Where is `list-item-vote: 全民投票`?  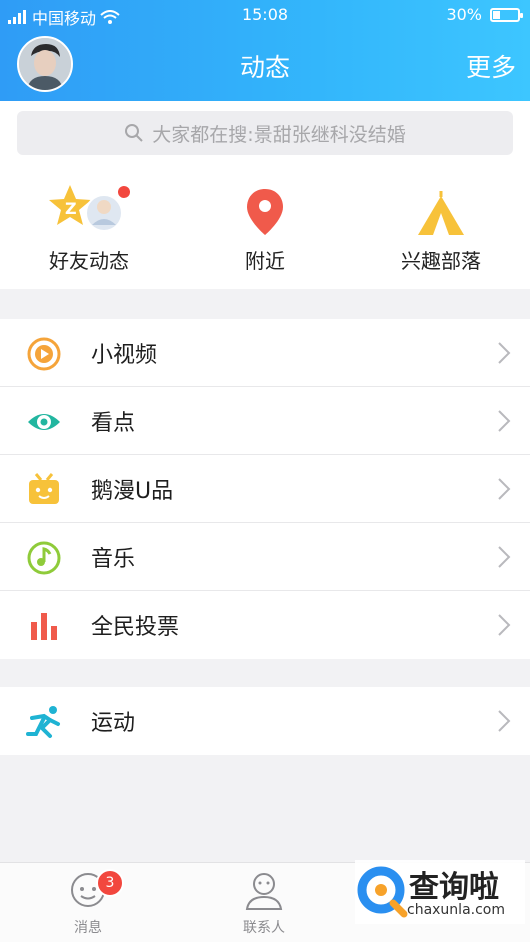
list-item-vote: 全民投票 is located at coordinates (265, 625).